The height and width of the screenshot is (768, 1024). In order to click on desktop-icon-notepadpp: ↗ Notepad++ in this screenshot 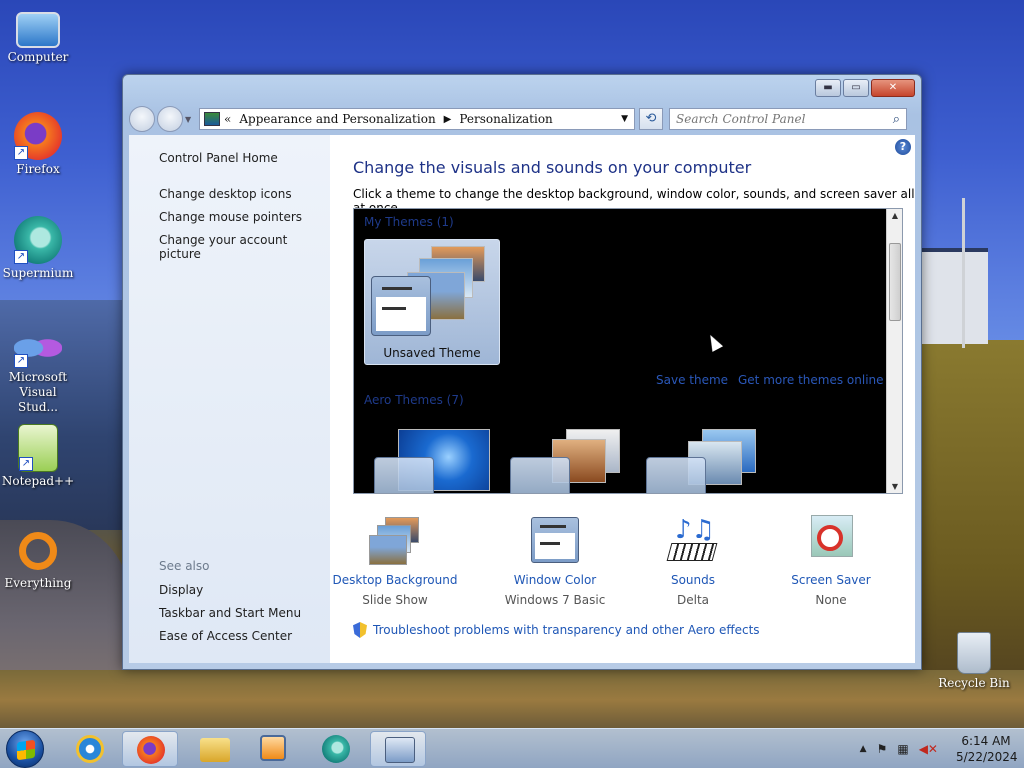, I will do `click(39, 456)`.